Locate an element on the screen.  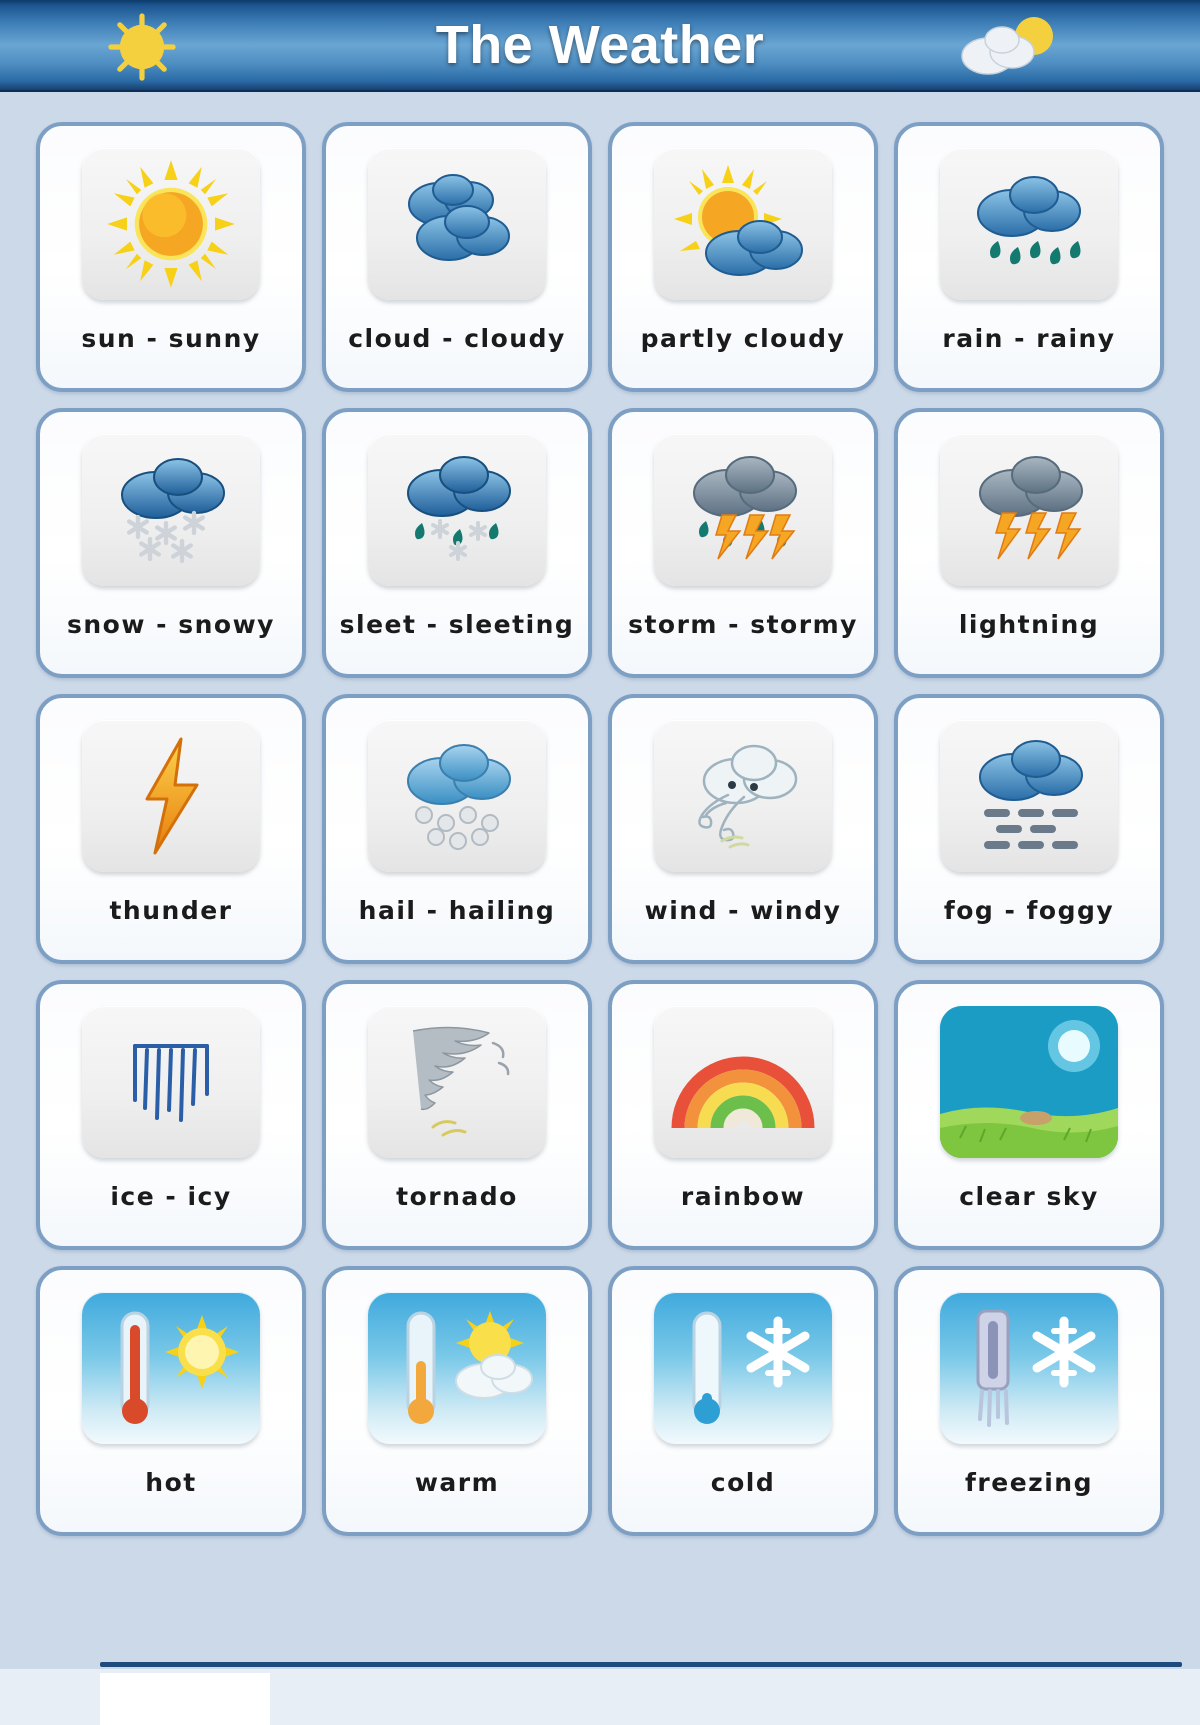
weather-card-sleet: sleet - sleeting is located at coordinates (457, 543).